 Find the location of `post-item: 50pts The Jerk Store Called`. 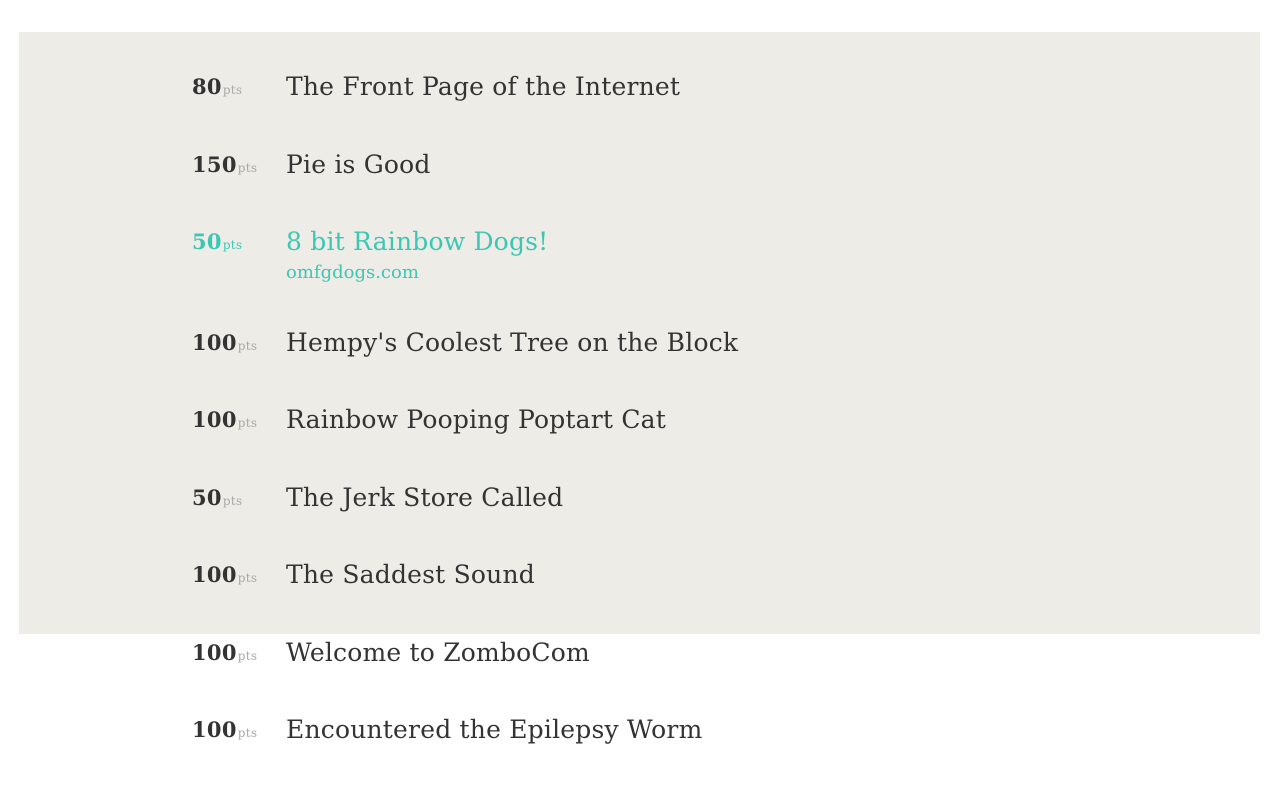

post-item: 50pts The Jerk Store Called is located at coordinates (640, 514).